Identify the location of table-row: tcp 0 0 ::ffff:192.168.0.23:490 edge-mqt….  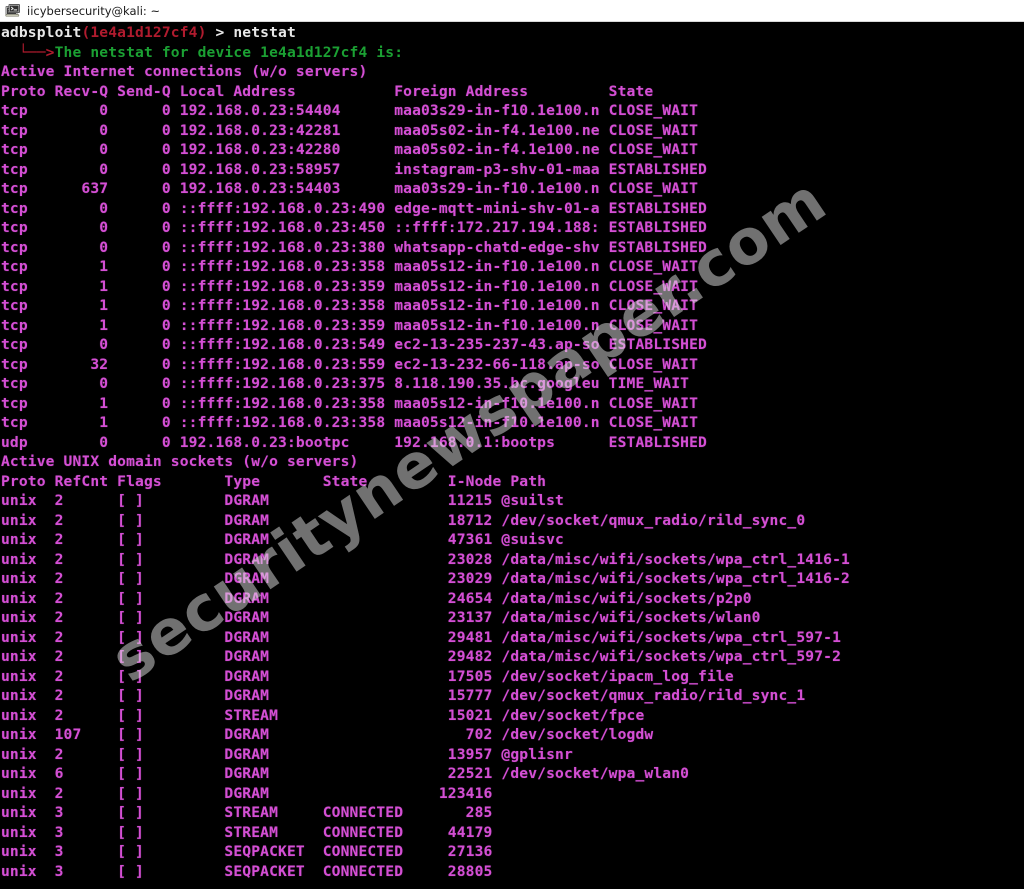
(354, 208).